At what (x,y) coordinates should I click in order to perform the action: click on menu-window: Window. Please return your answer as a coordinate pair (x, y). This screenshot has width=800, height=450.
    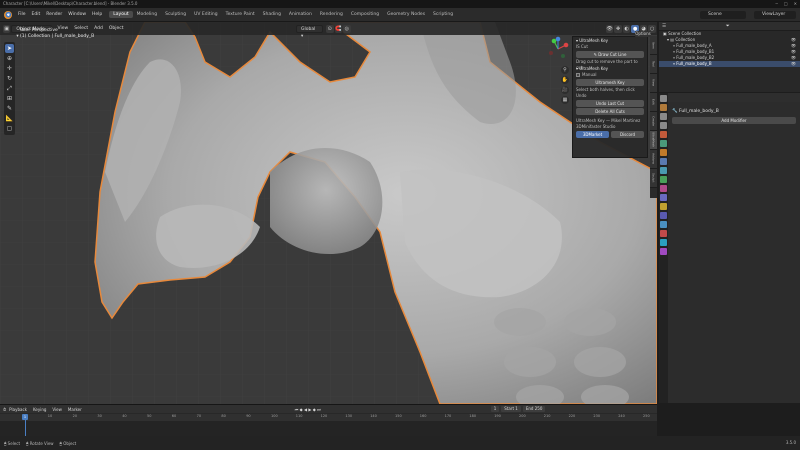
    Looking at the image, I should click on (77, 14).